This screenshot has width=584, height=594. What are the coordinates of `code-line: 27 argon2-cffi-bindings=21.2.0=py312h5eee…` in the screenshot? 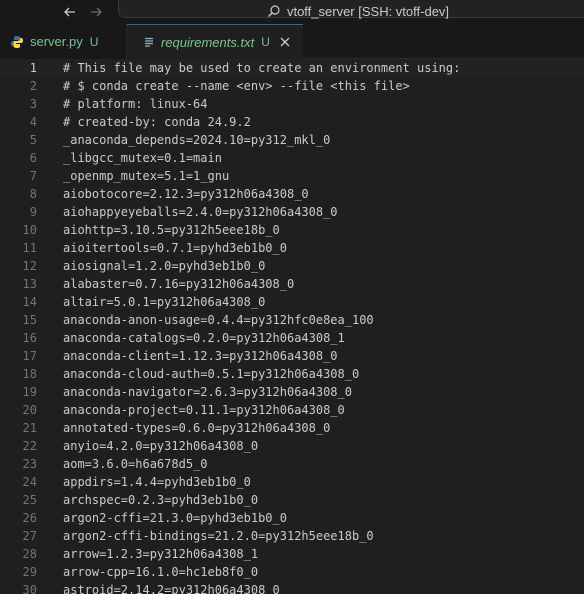 It's located at (292, 536).